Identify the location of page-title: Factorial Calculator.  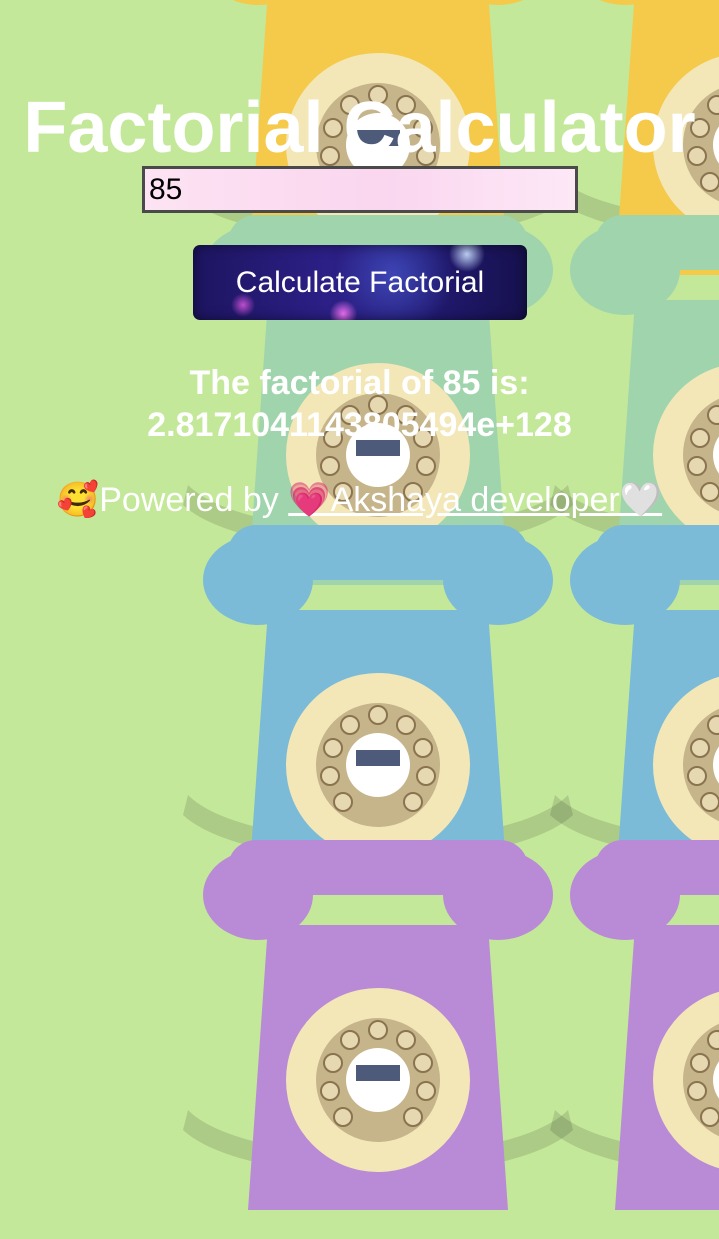
(359, 128).